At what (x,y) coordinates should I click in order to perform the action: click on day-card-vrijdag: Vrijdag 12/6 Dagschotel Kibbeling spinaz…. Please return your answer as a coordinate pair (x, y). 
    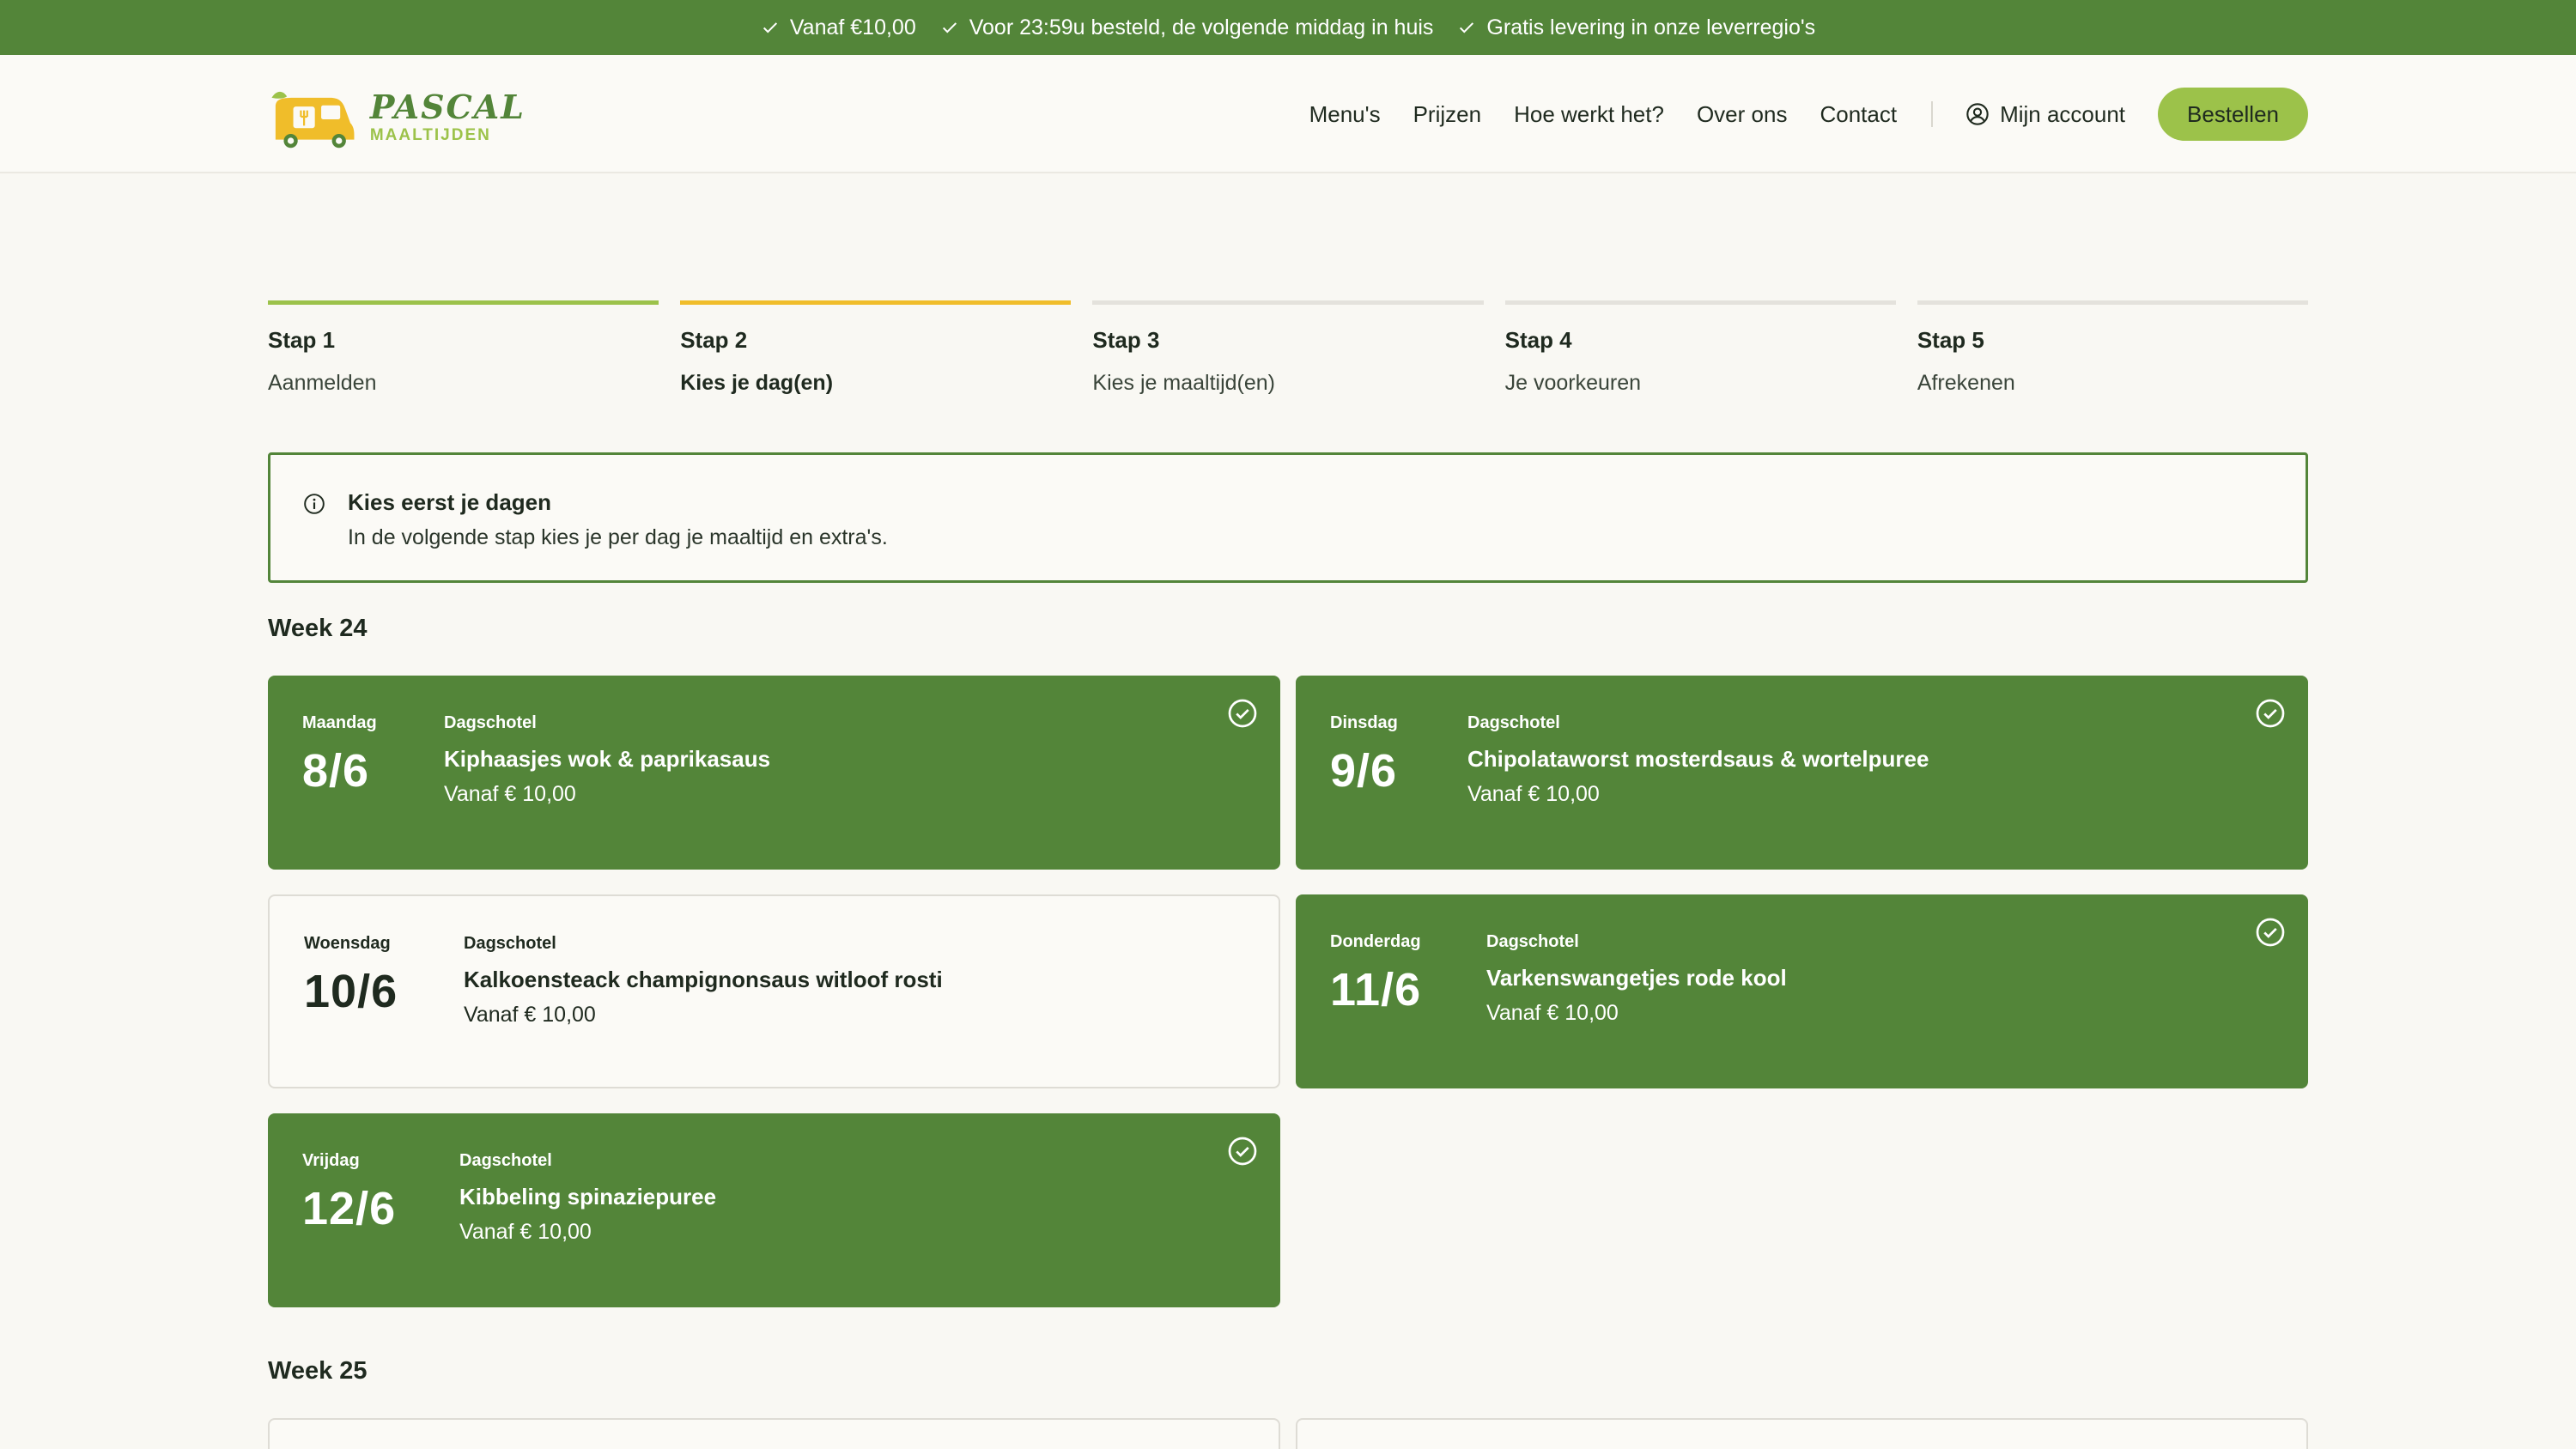
    Looking at the image, I should click on (774, 1210).